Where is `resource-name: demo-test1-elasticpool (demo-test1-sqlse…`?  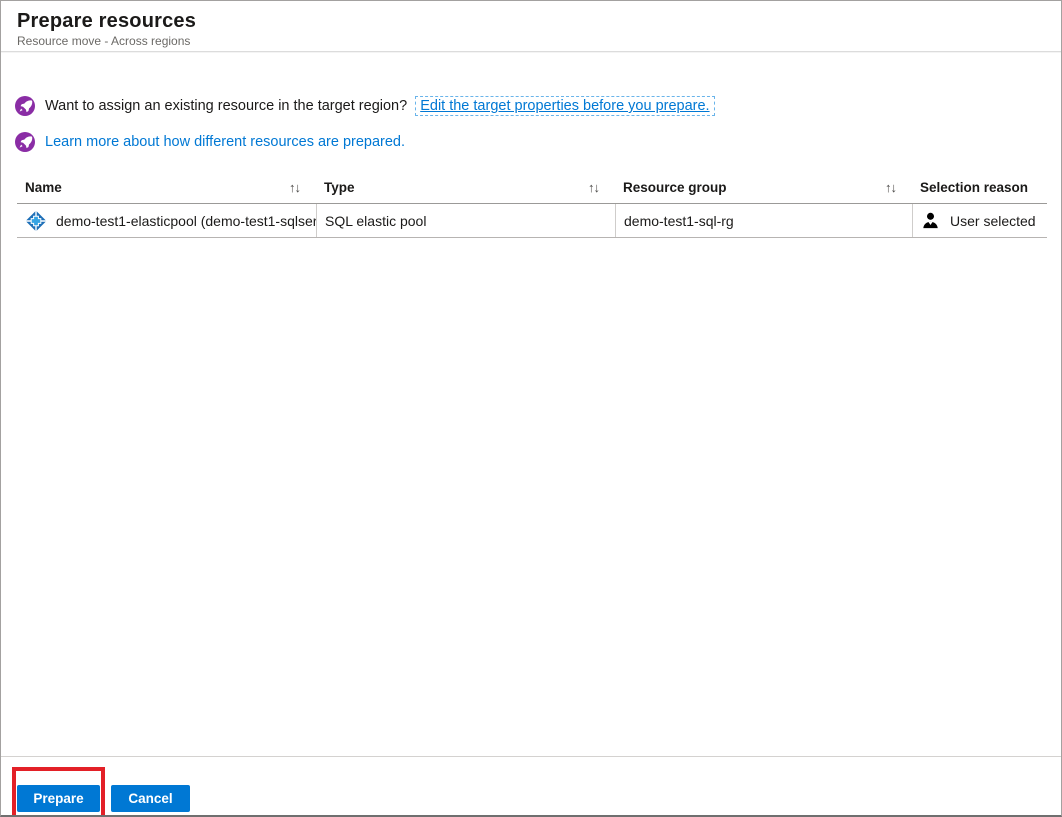 resource-name: demo-test1-elasticpool (demo-test1-sqlse… is located at coordinates (186, 220).